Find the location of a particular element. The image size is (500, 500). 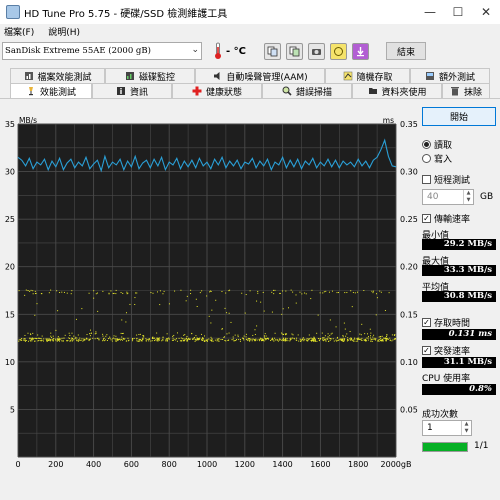

access-time-checkbox: ✓ 存取時間 is located at coordinates (446, 322).